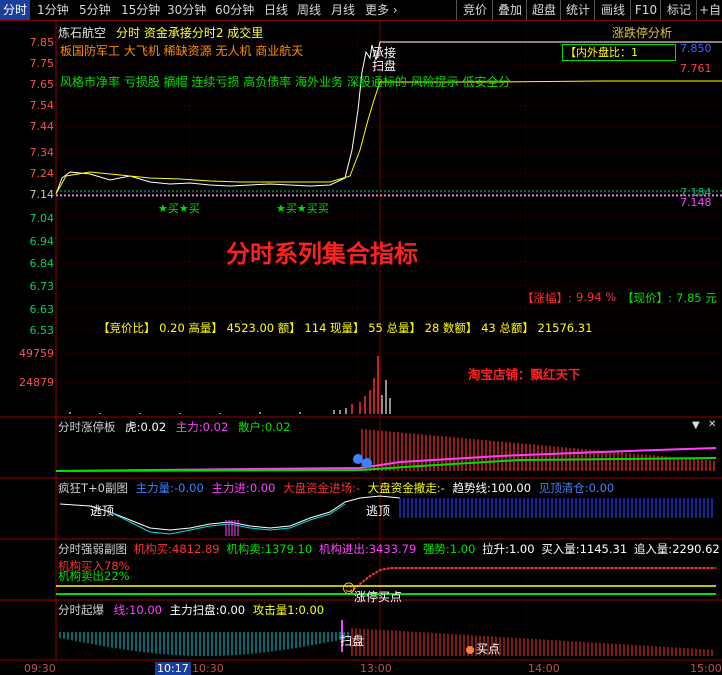 This screenshot has width=722, height=675. I want to click on volume-axis-mid: 24879, so click(36, 382).